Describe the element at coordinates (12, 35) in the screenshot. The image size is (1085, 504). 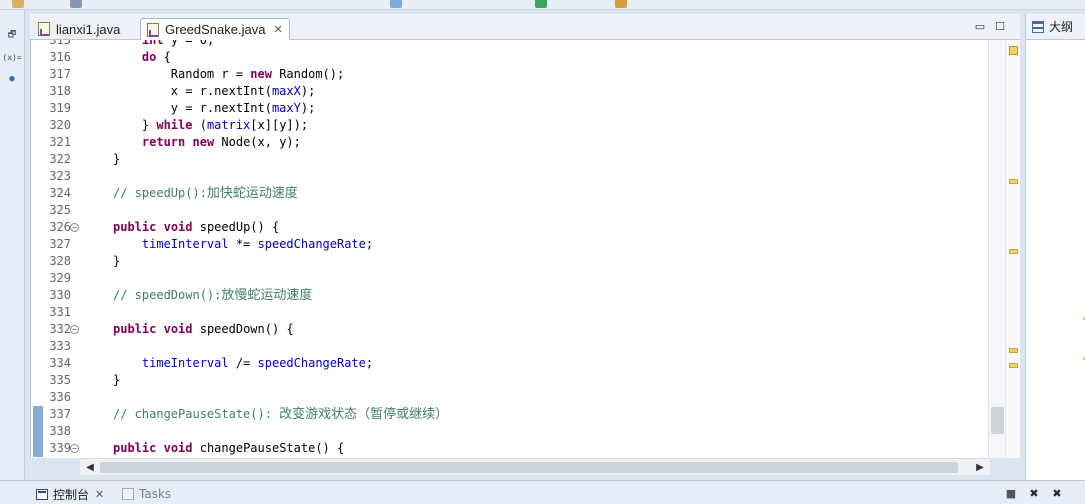
I see `restore-icon: 🗗` at that location.